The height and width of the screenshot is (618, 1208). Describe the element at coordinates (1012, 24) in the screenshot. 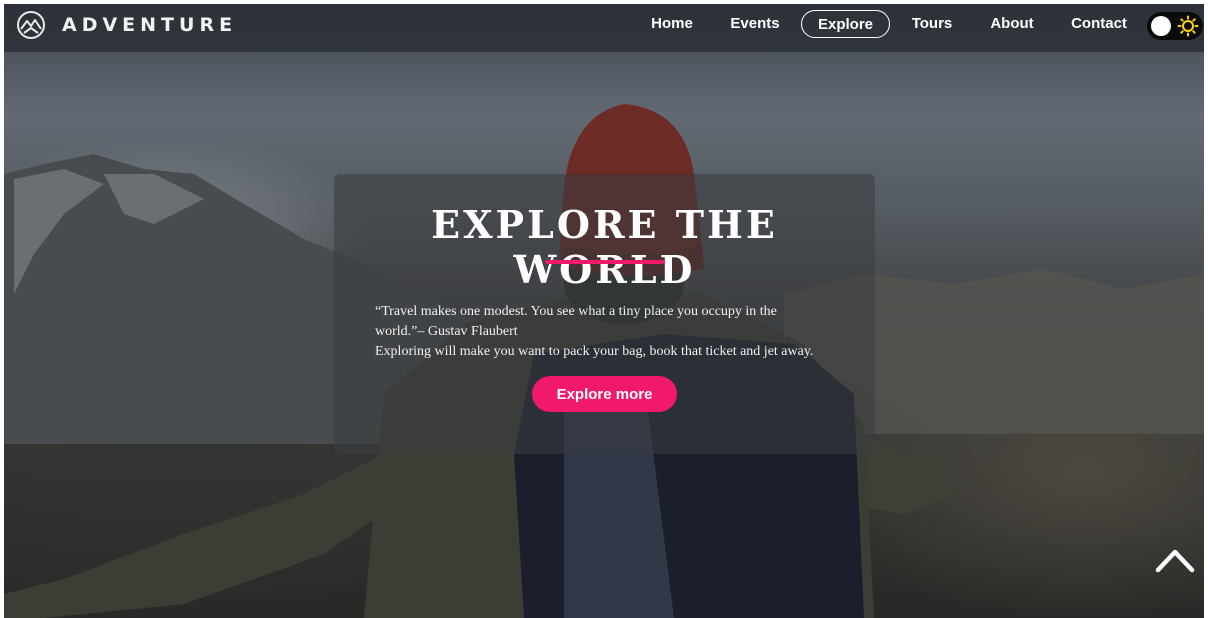

I see `nav-link-about: About` at that location.